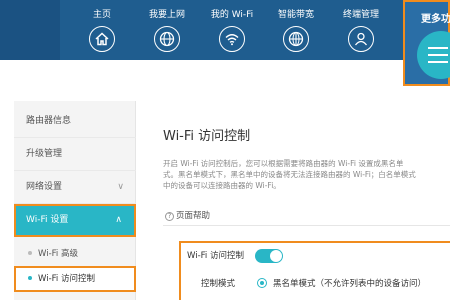 This screenshot has width=450, height=300. I want to click on more-functions-button: 更多功, so click(426, 43).